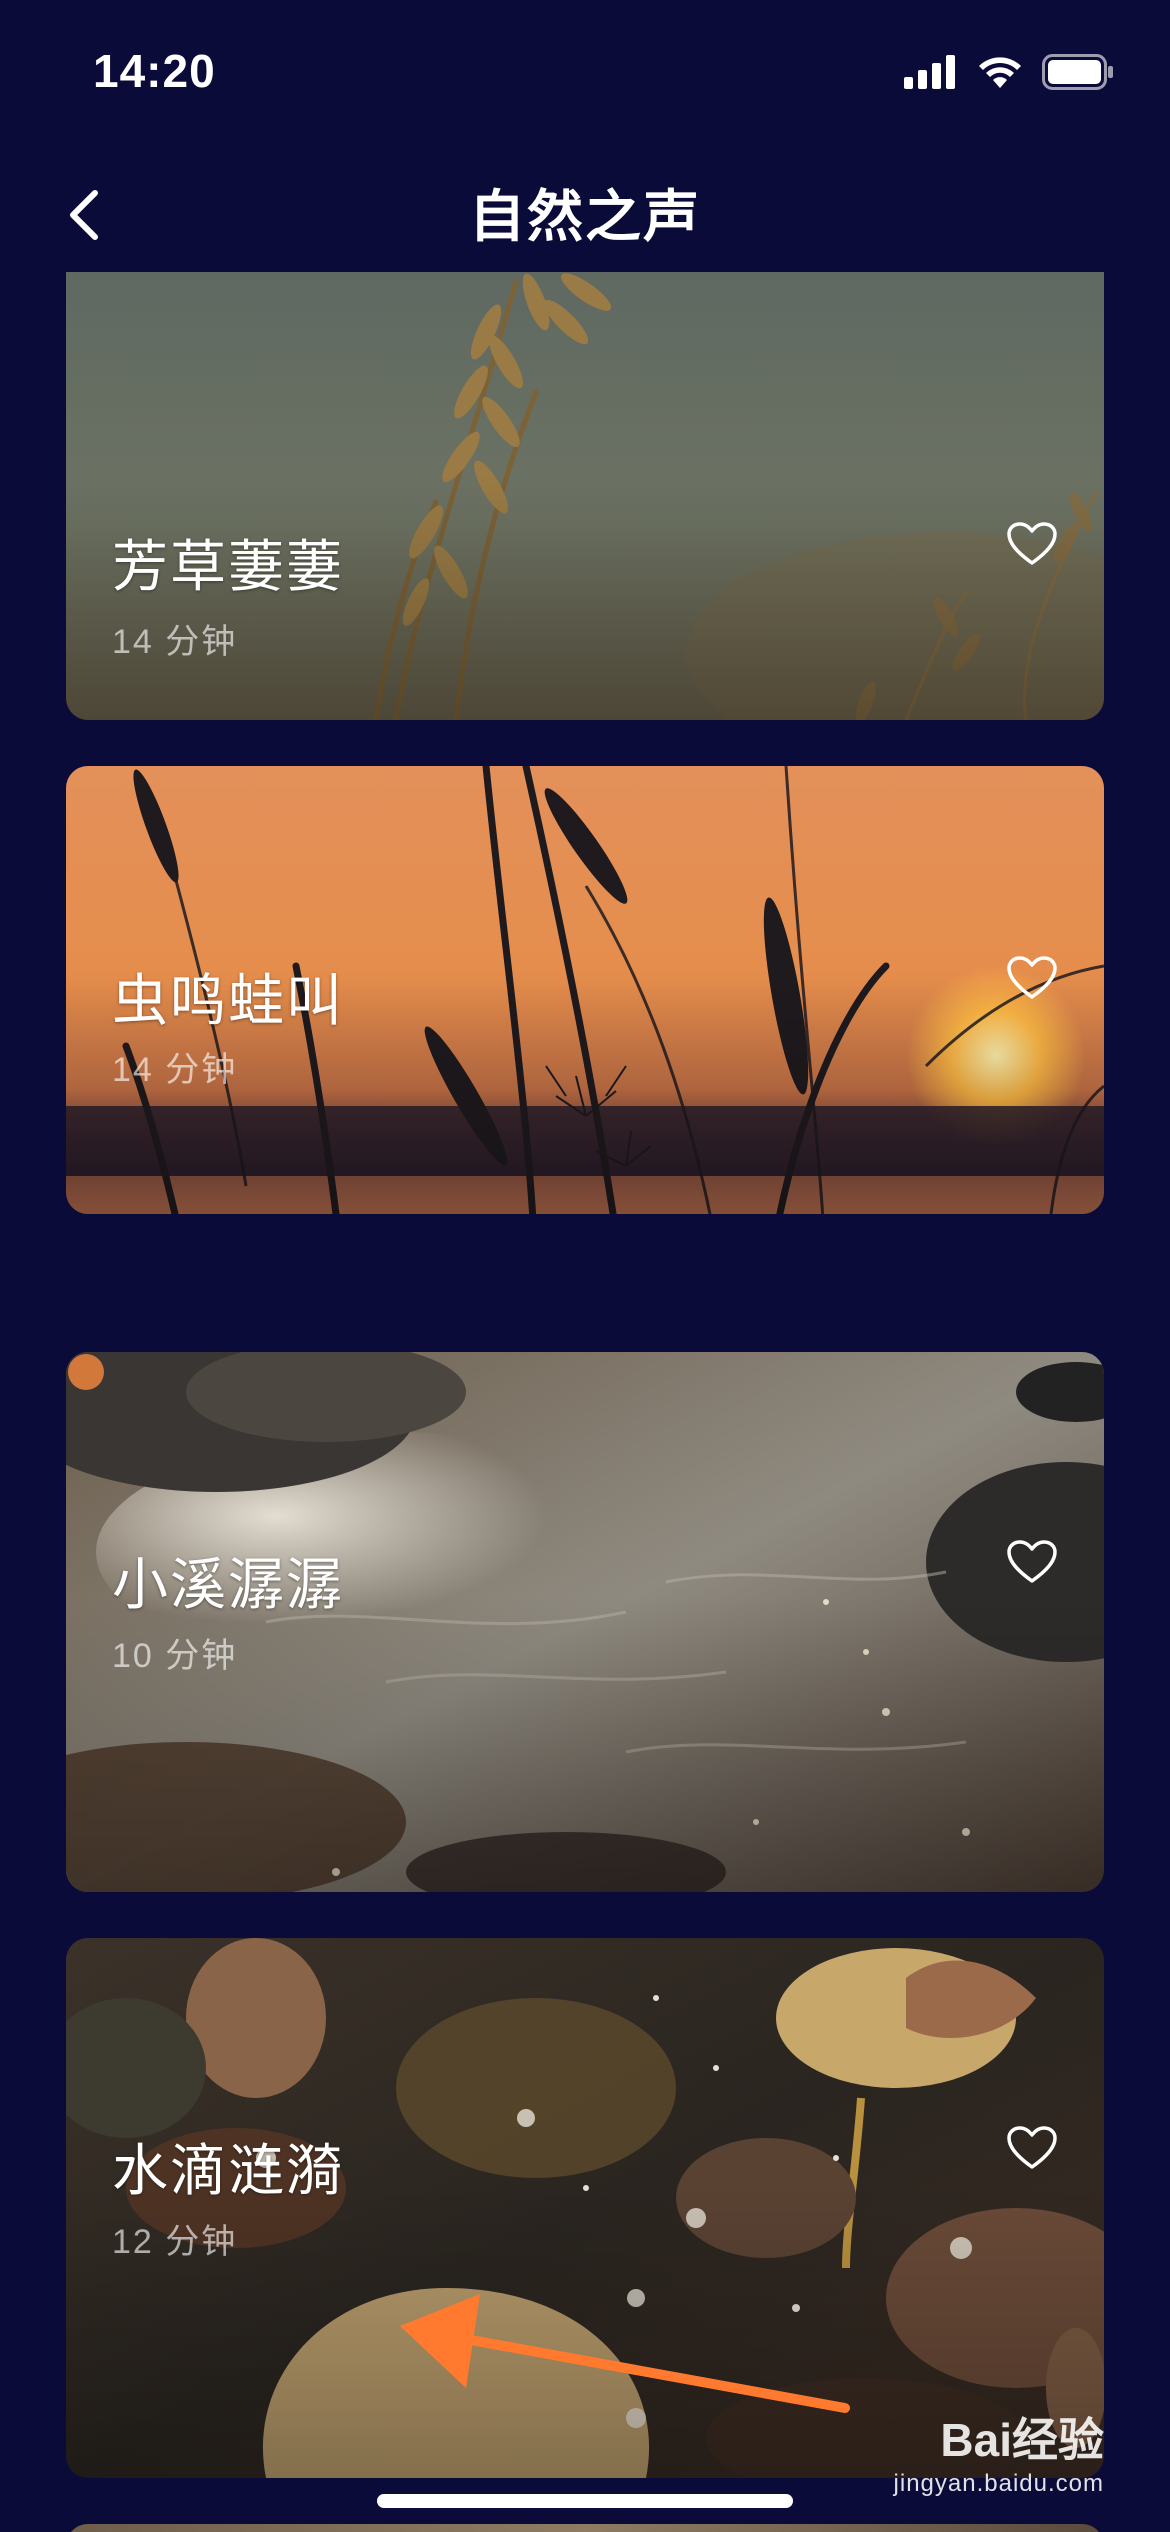  I want to click on card-image, so click(585, 2528).